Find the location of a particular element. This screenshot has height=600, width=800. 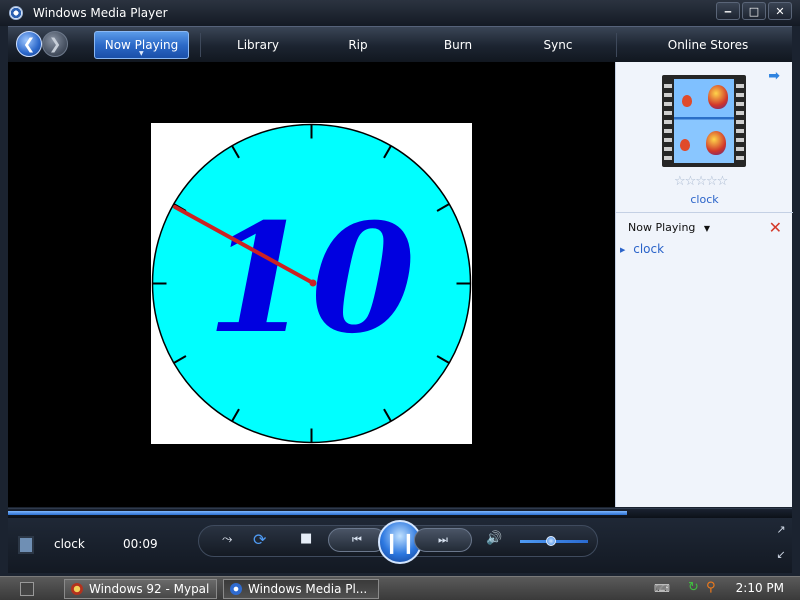

next-icon: ⏭ is located at coordinates (443, 539).